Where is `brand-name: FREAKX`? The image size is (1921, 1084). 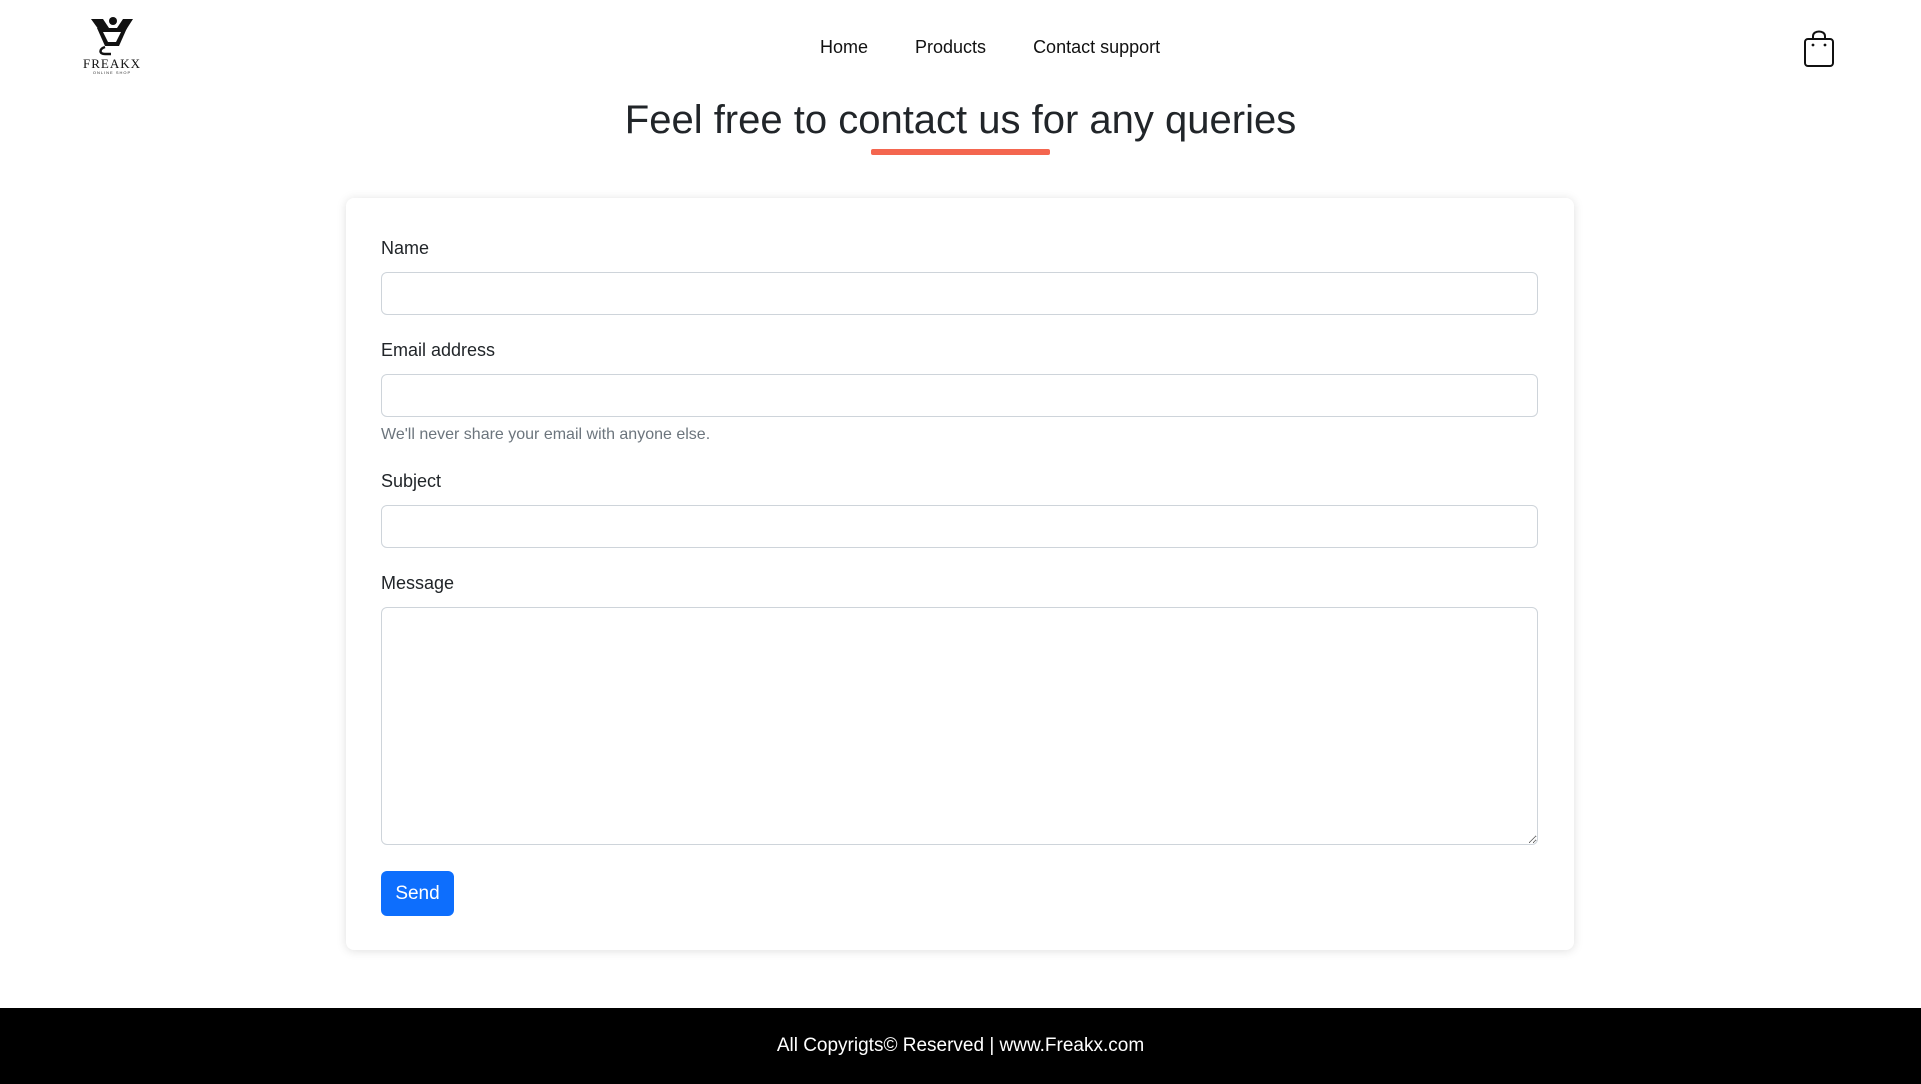
brand-name: FREAKX is located at coordinates (111, 63).